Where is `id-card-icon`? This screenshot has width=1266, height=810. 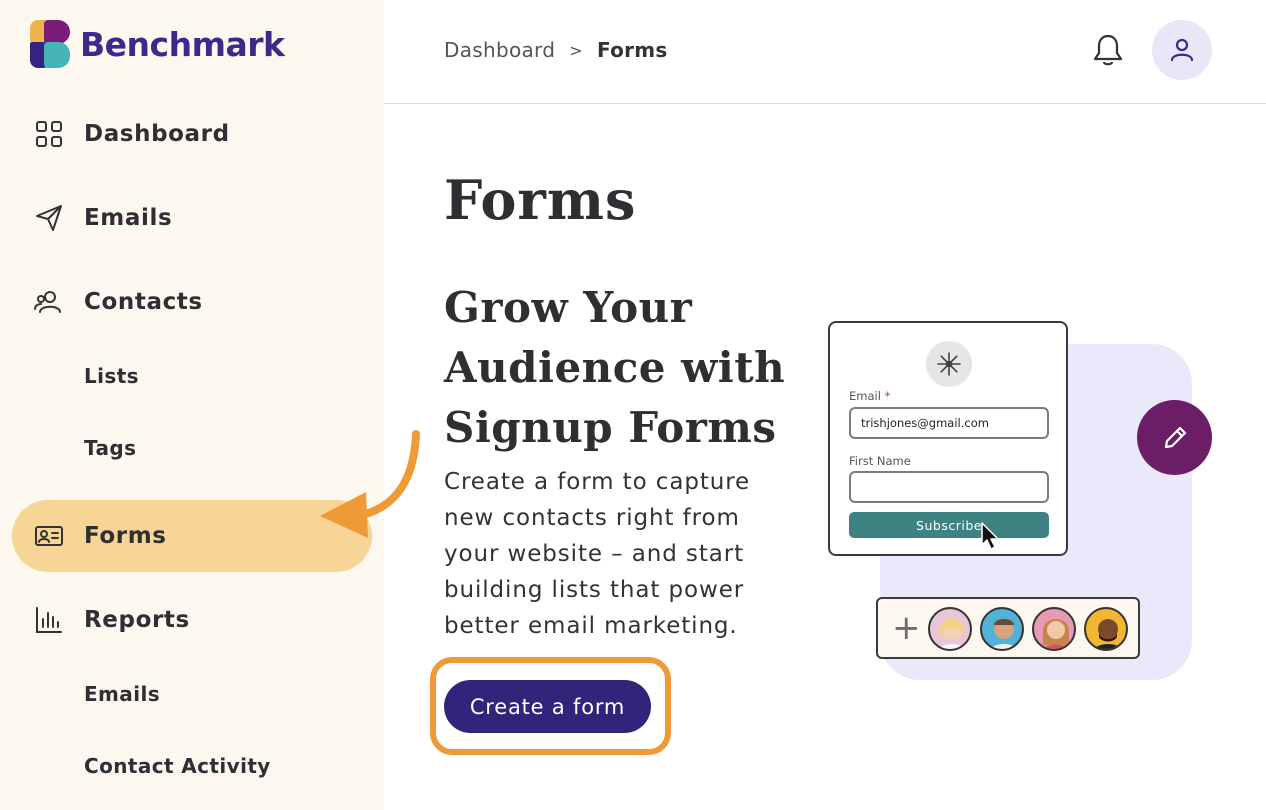
id-card-icon is located at coordinates (49, 536).